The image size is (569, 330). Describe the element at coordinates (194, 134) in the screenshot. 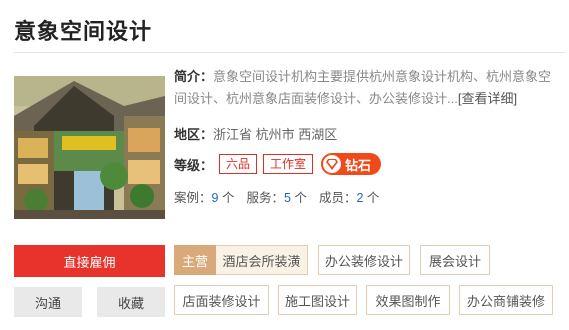

I see `region-label: 地区：` at that location.